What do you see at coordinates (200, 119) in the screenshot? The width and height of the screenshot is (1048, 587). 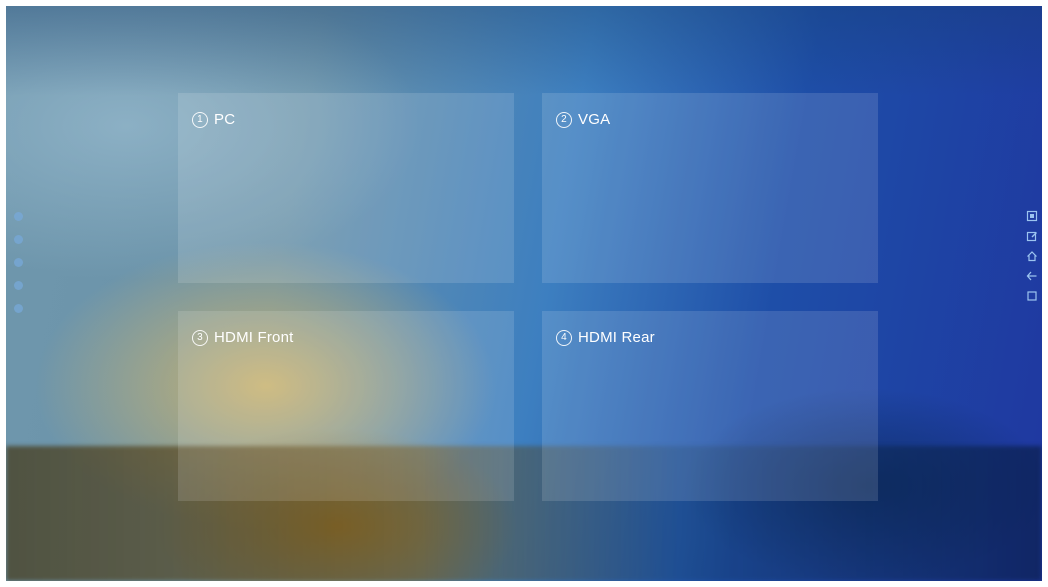 I see `source-number: 1` at bounding box center [200, 119].